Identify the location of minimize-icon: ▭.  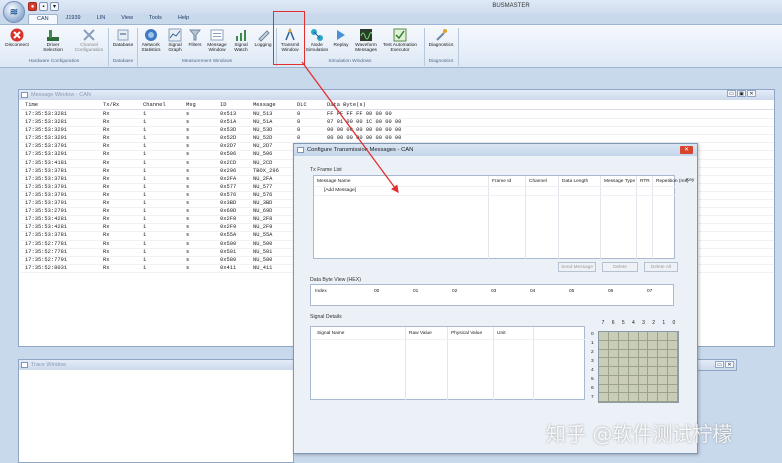
(731, 93).